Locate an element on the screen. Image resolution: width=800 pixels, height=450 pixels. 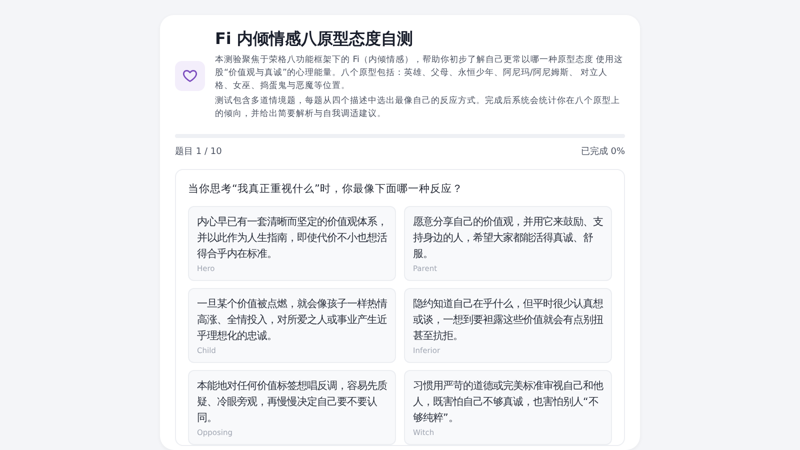
option-text: 内心早已有一套清晰而坚定的价值观体系，并以此作为人生指南，即使代价不小也想活得合乎内在标准。 is located at coordinates (292, 238).